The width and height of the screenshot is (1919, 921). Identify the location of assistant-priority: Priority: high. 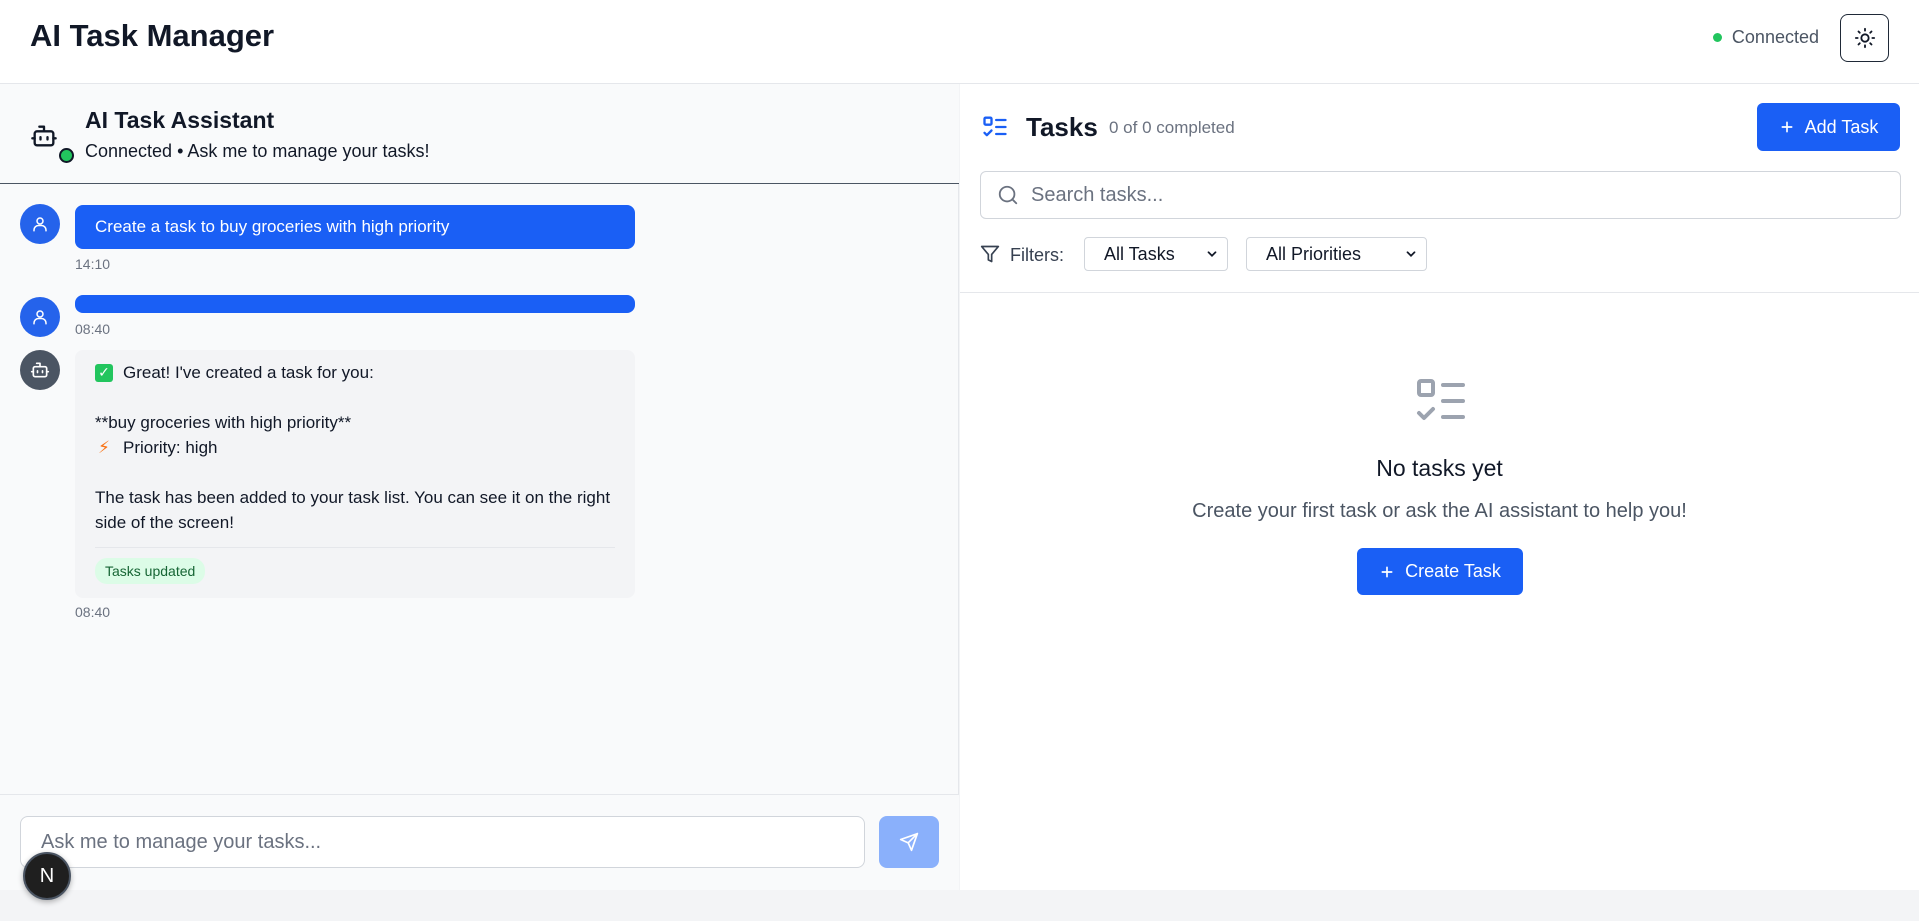
(170, 447).